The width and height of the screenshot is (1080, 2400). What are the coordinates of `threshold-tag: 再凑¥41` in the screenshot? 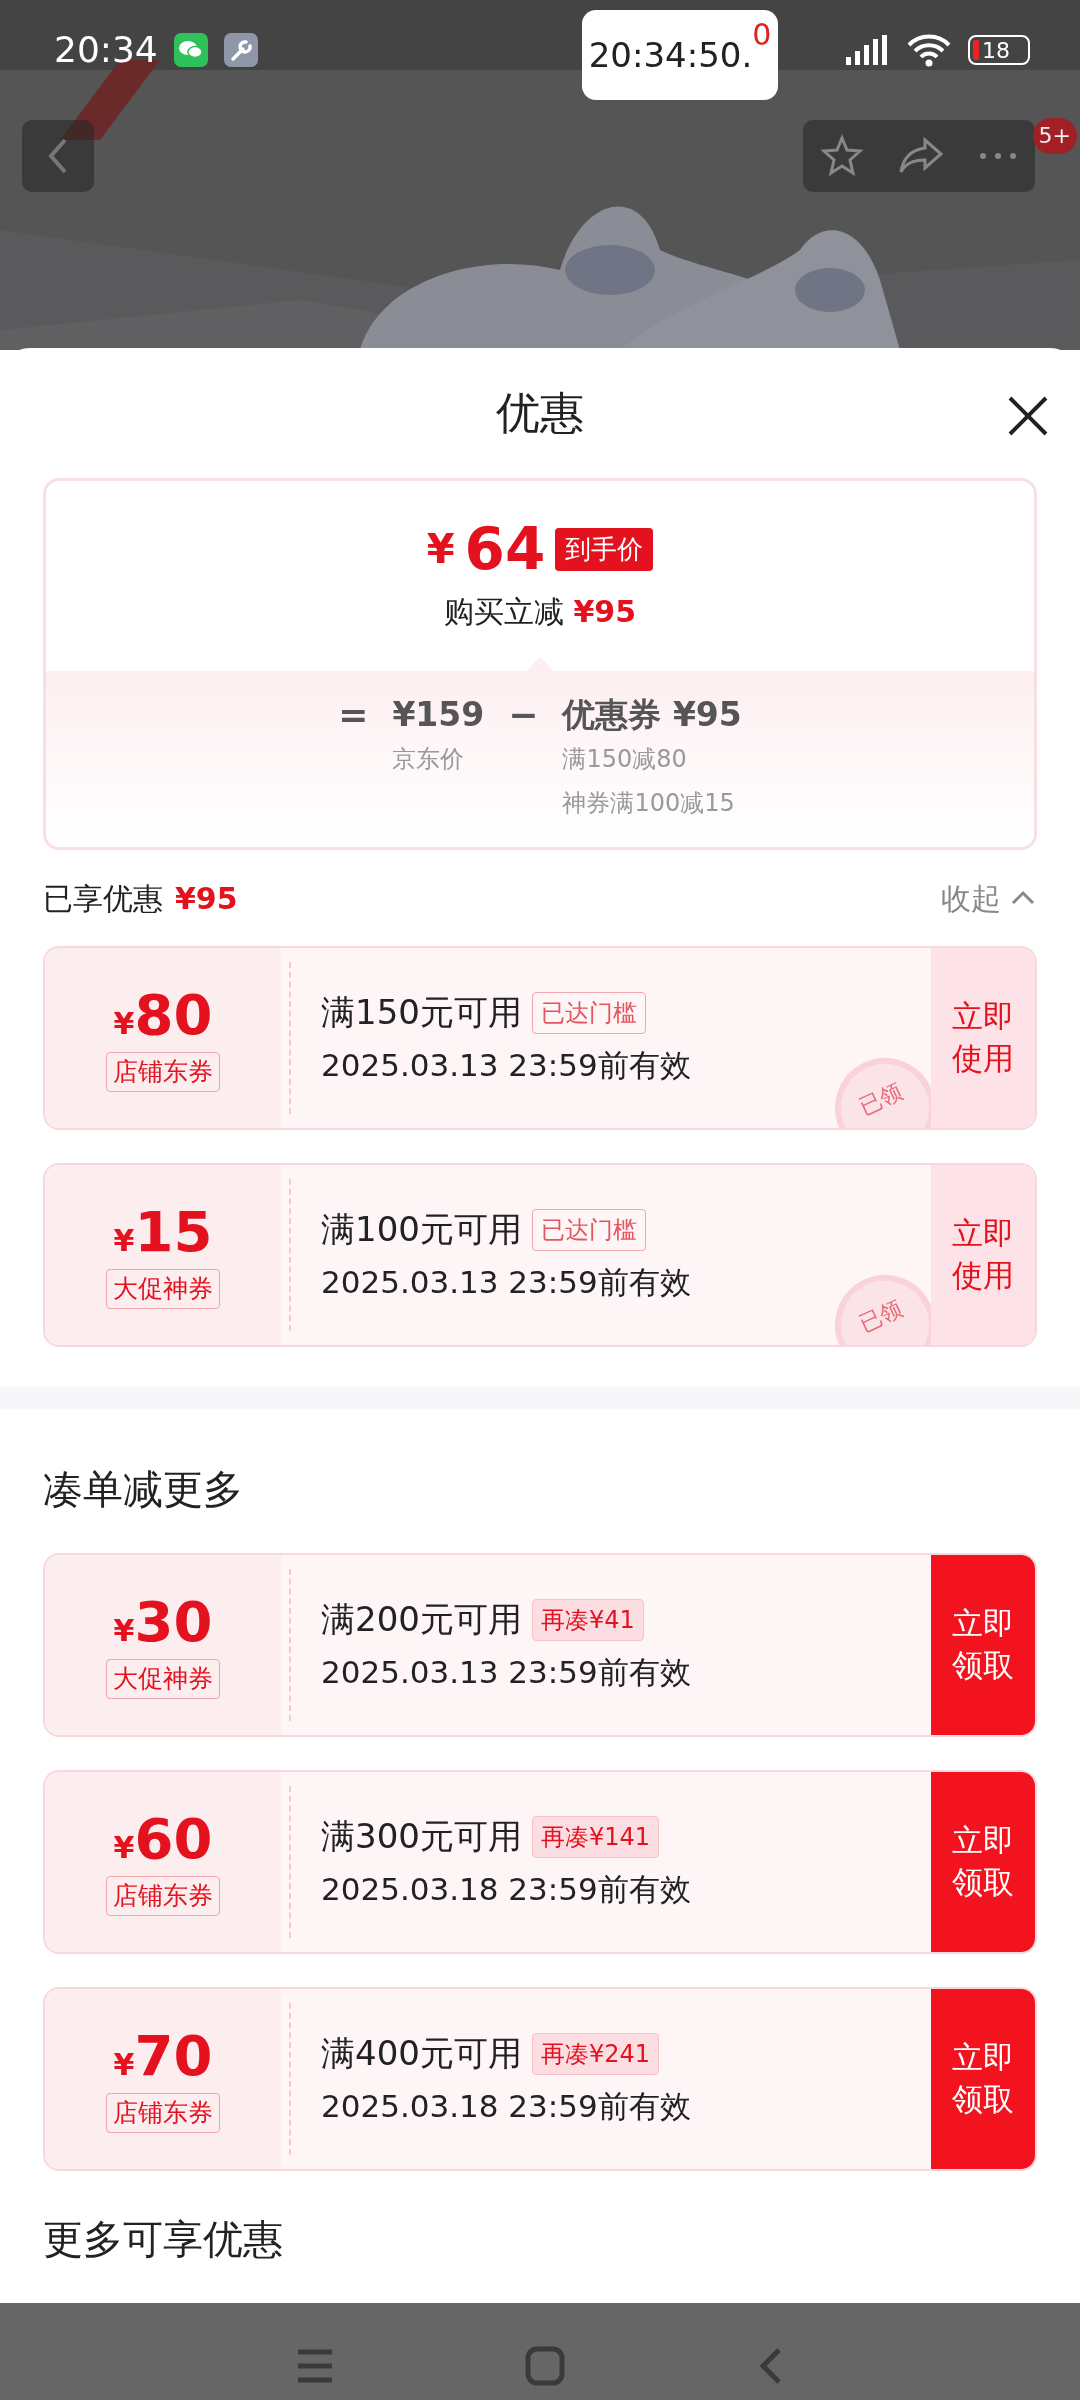 It's located at (587, 1619).